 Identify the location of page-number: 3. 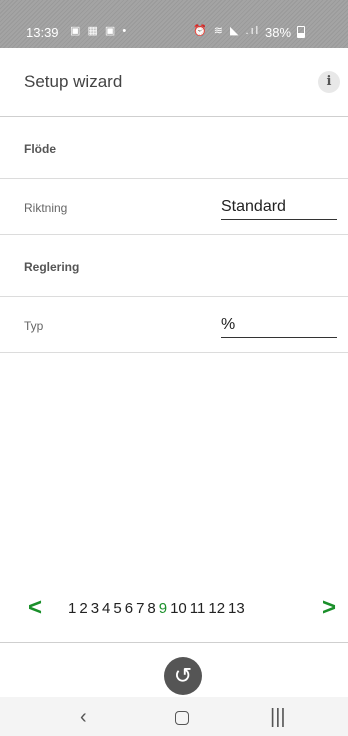
(95, 608).